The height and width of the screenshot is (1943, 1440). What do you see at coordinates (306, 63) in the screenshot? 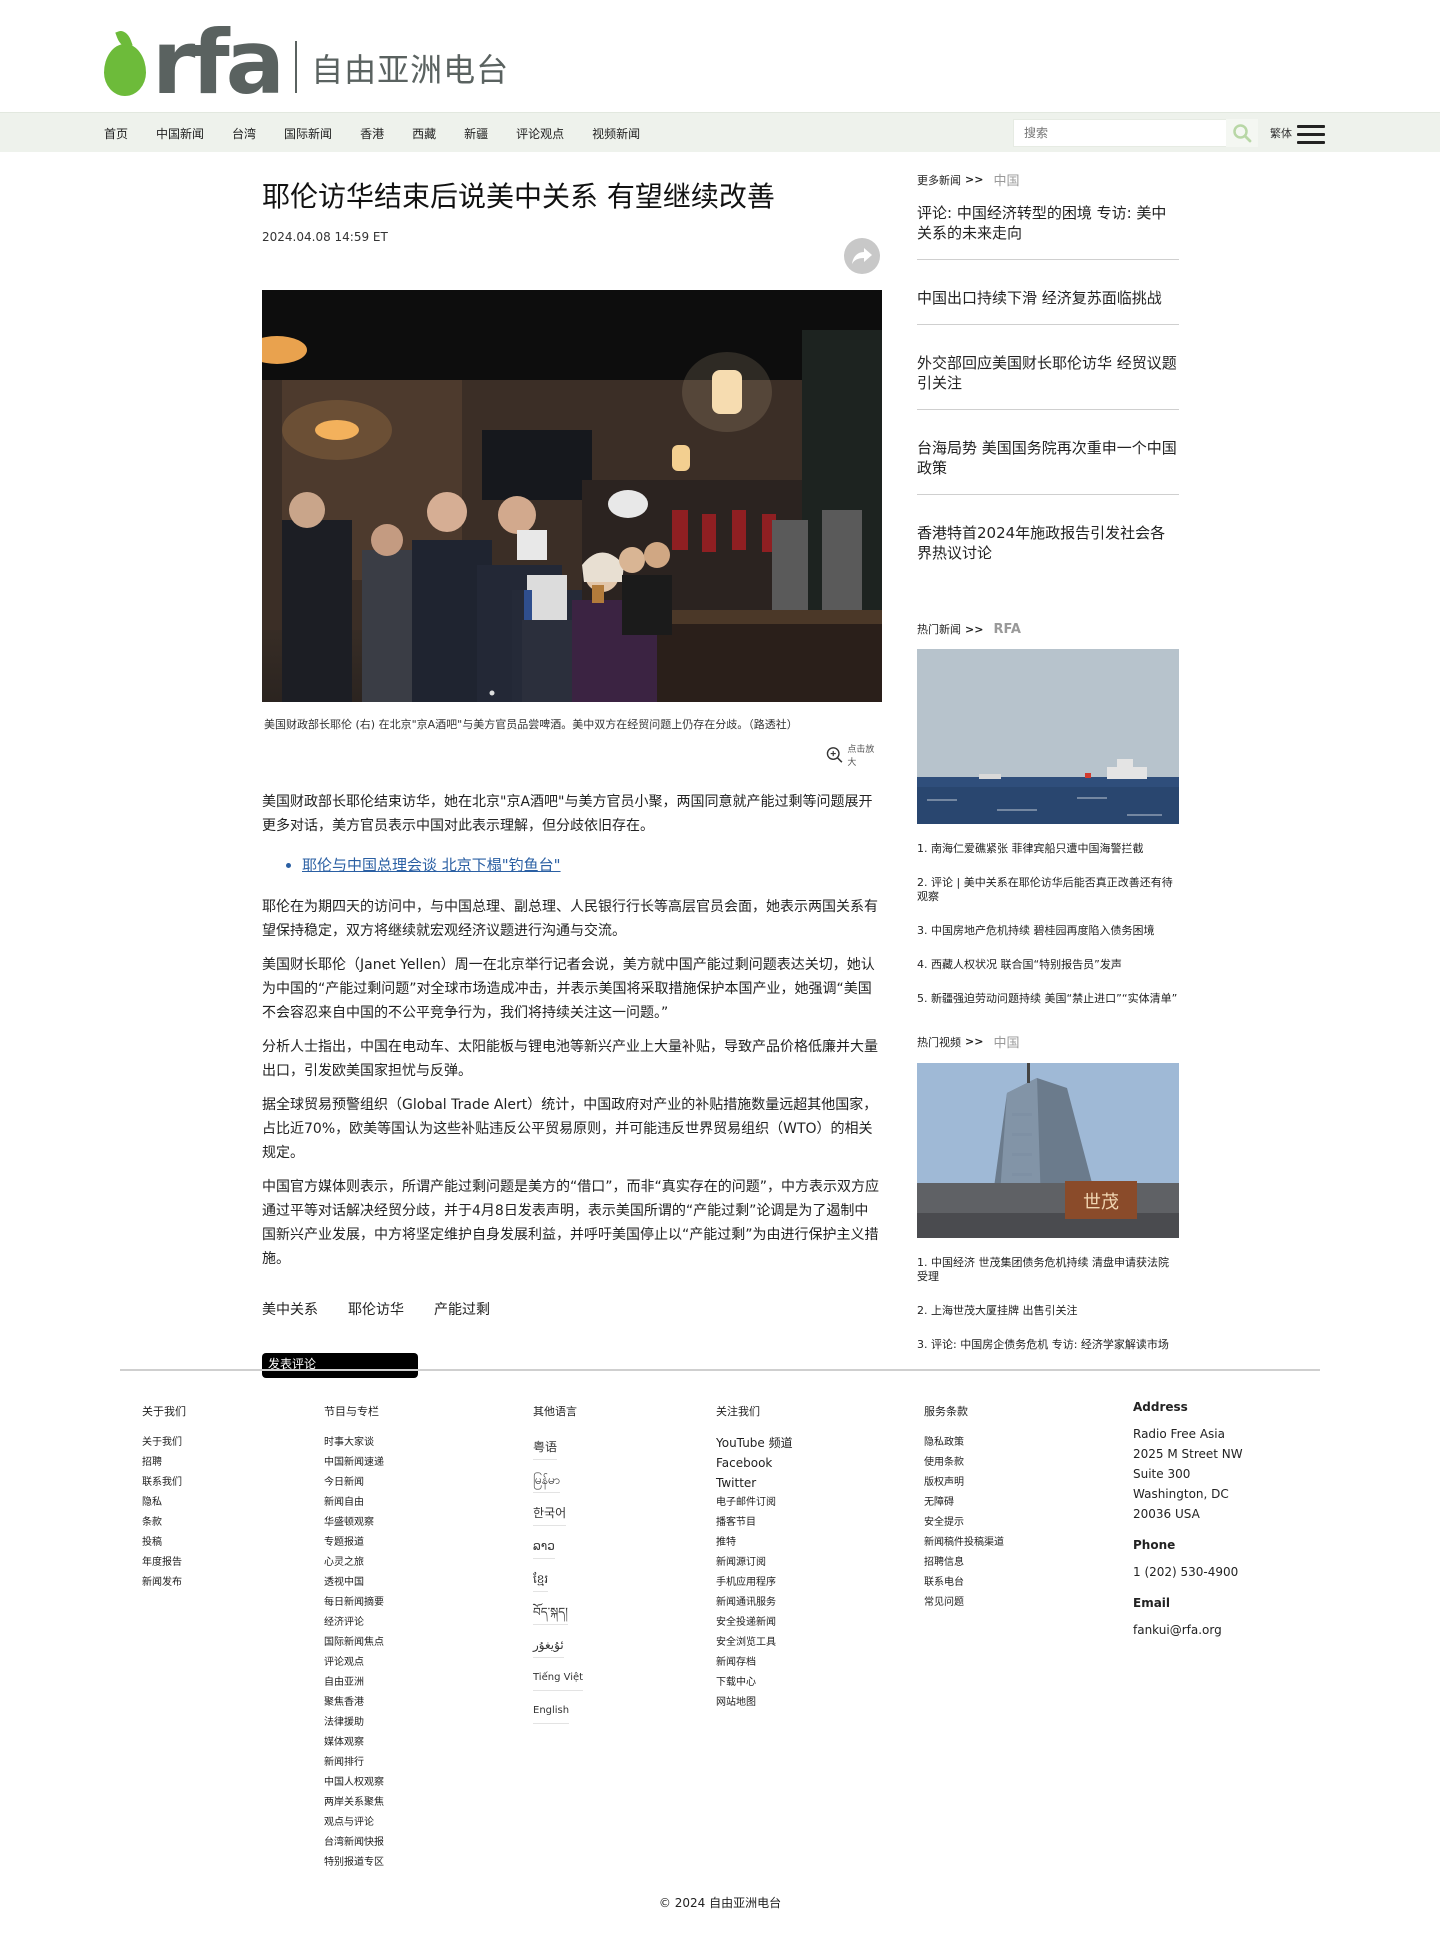
I see `rfa-logo: rfa 自由亚洲电台` at bounding box center [306, 63].